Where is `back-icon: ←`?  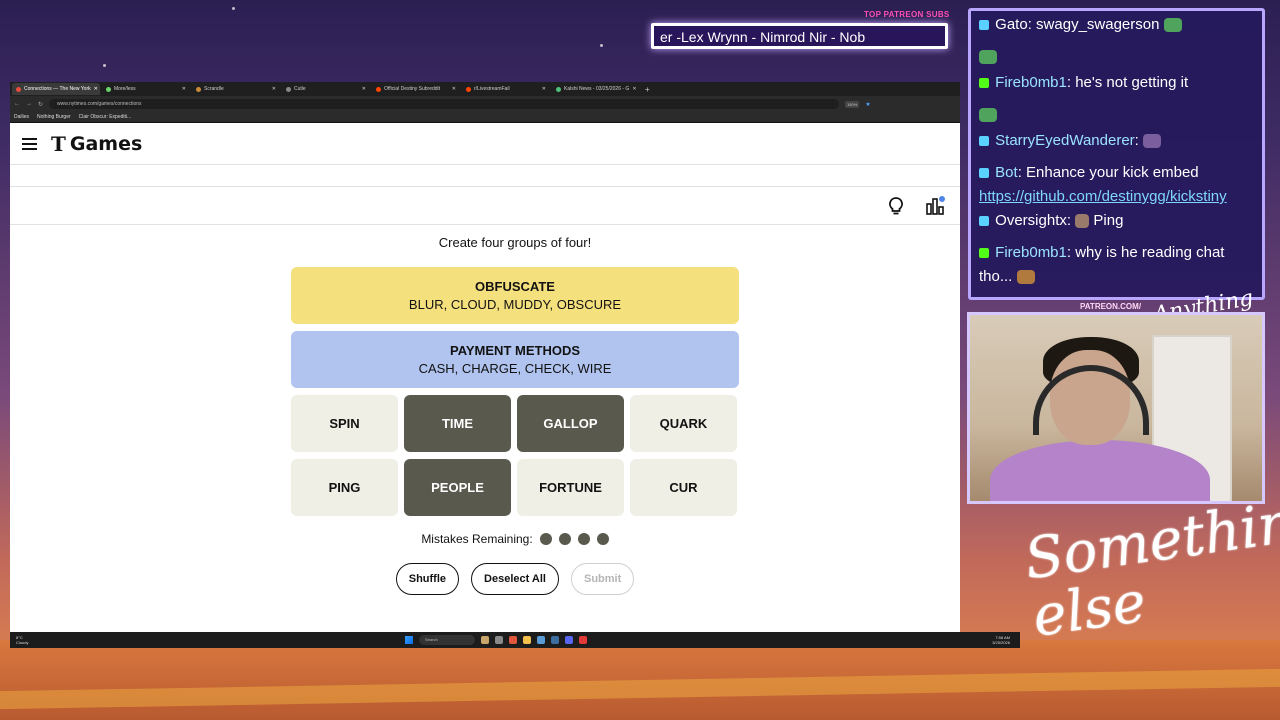
back-icon: ← is located at coordinates (17, 104).